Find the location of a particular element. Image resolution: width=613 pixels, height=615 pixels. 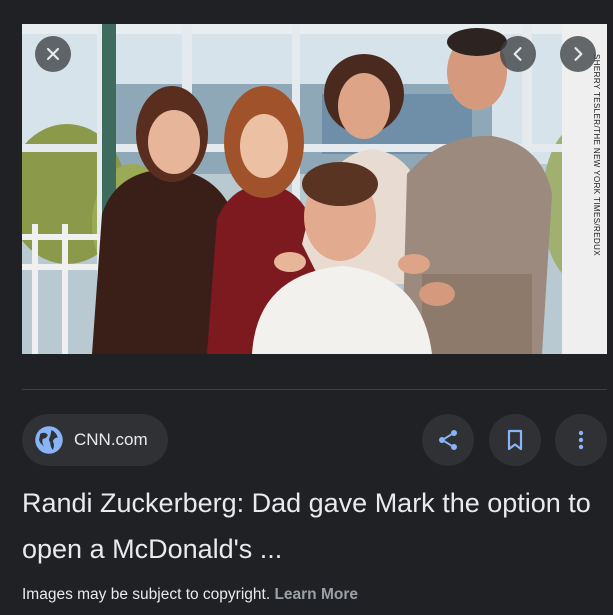

more-vert-icon is located at coordinates (581, 440).